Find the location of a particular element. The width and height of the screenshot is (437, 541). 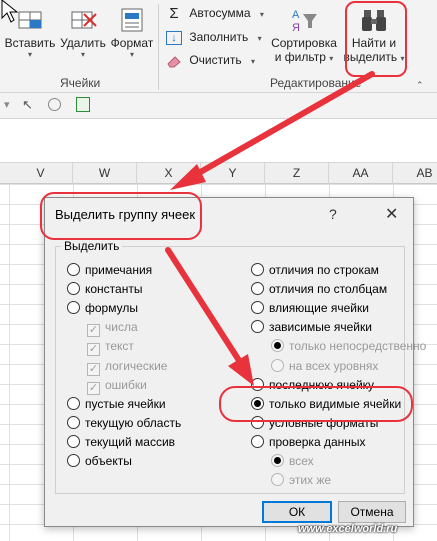

autosum-button: Σ Автосумма ▾ is located at coordinates (215, 13).